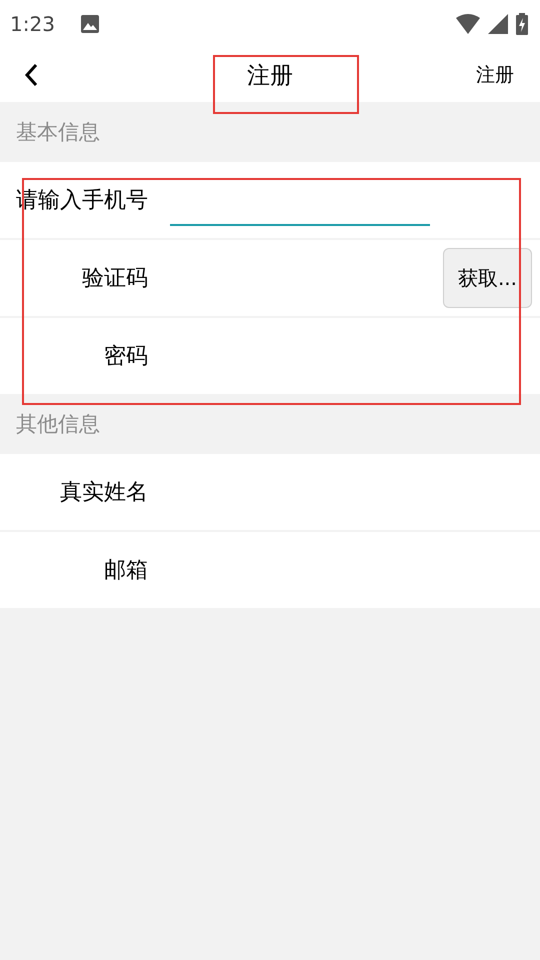 This screenshot has height=960, width=540. I want to click on page-title: 注册, so click(270, 76).